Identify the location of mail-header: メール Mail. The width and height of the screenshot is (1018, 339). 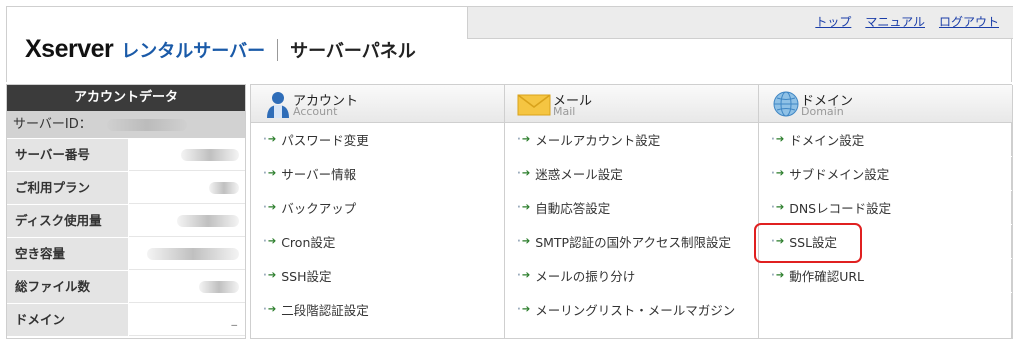
(631, 104).